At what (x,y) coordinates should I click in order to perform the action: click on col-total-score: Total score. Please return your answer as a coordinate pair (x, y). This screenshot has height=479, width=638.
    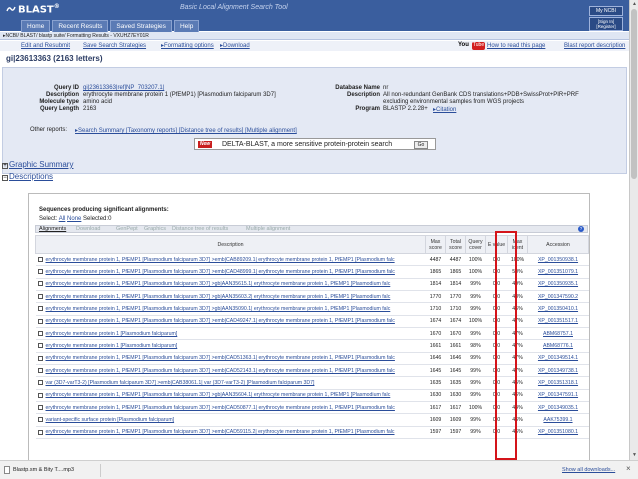
    Looking at the image, I should click on (455, 244).